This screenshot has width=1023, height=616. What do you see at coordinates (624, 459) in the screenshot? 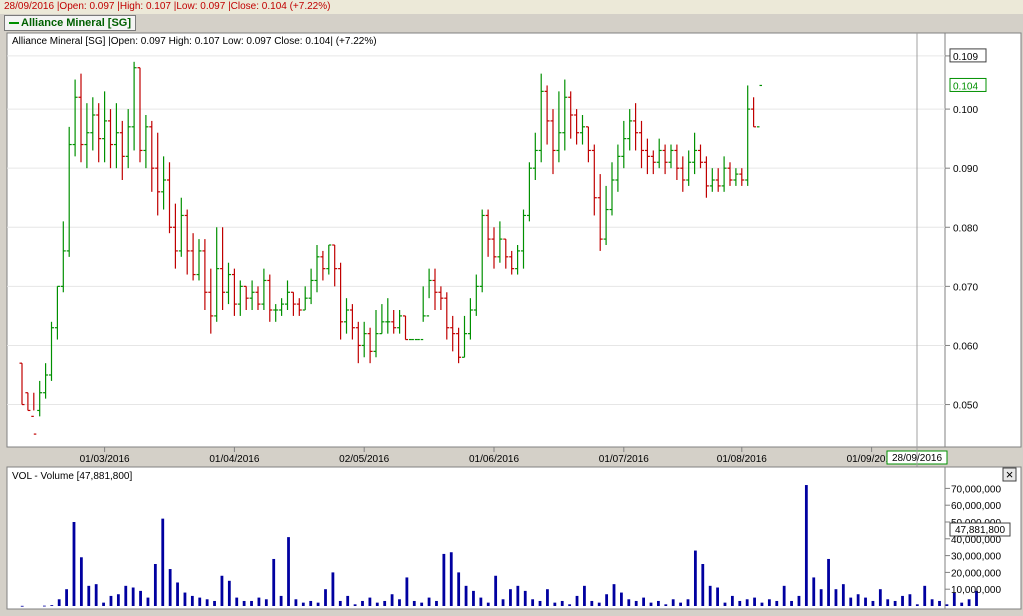
I see `x-tick-label: 01/07/2016` at bounding box center [624, 459].